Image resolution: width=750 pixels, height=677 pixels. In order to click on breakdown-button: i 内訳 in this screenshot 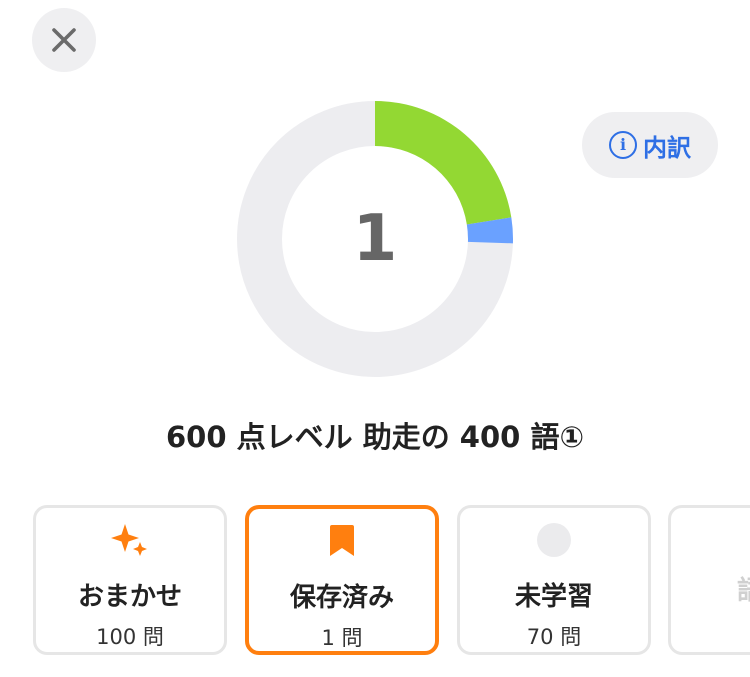, I will do `click(650, 145)`.